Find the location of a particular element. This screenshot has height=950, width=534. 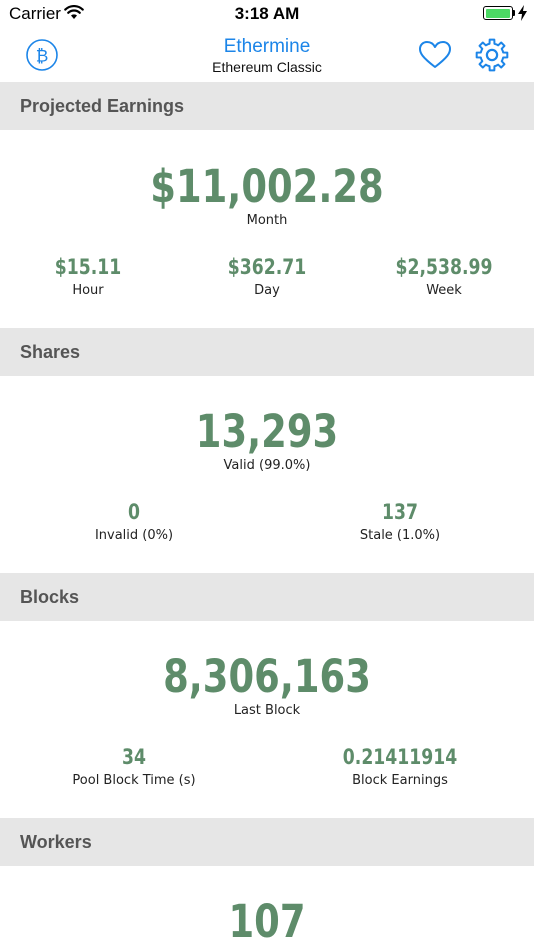

battery-tip is located at coordinates (514, 13).